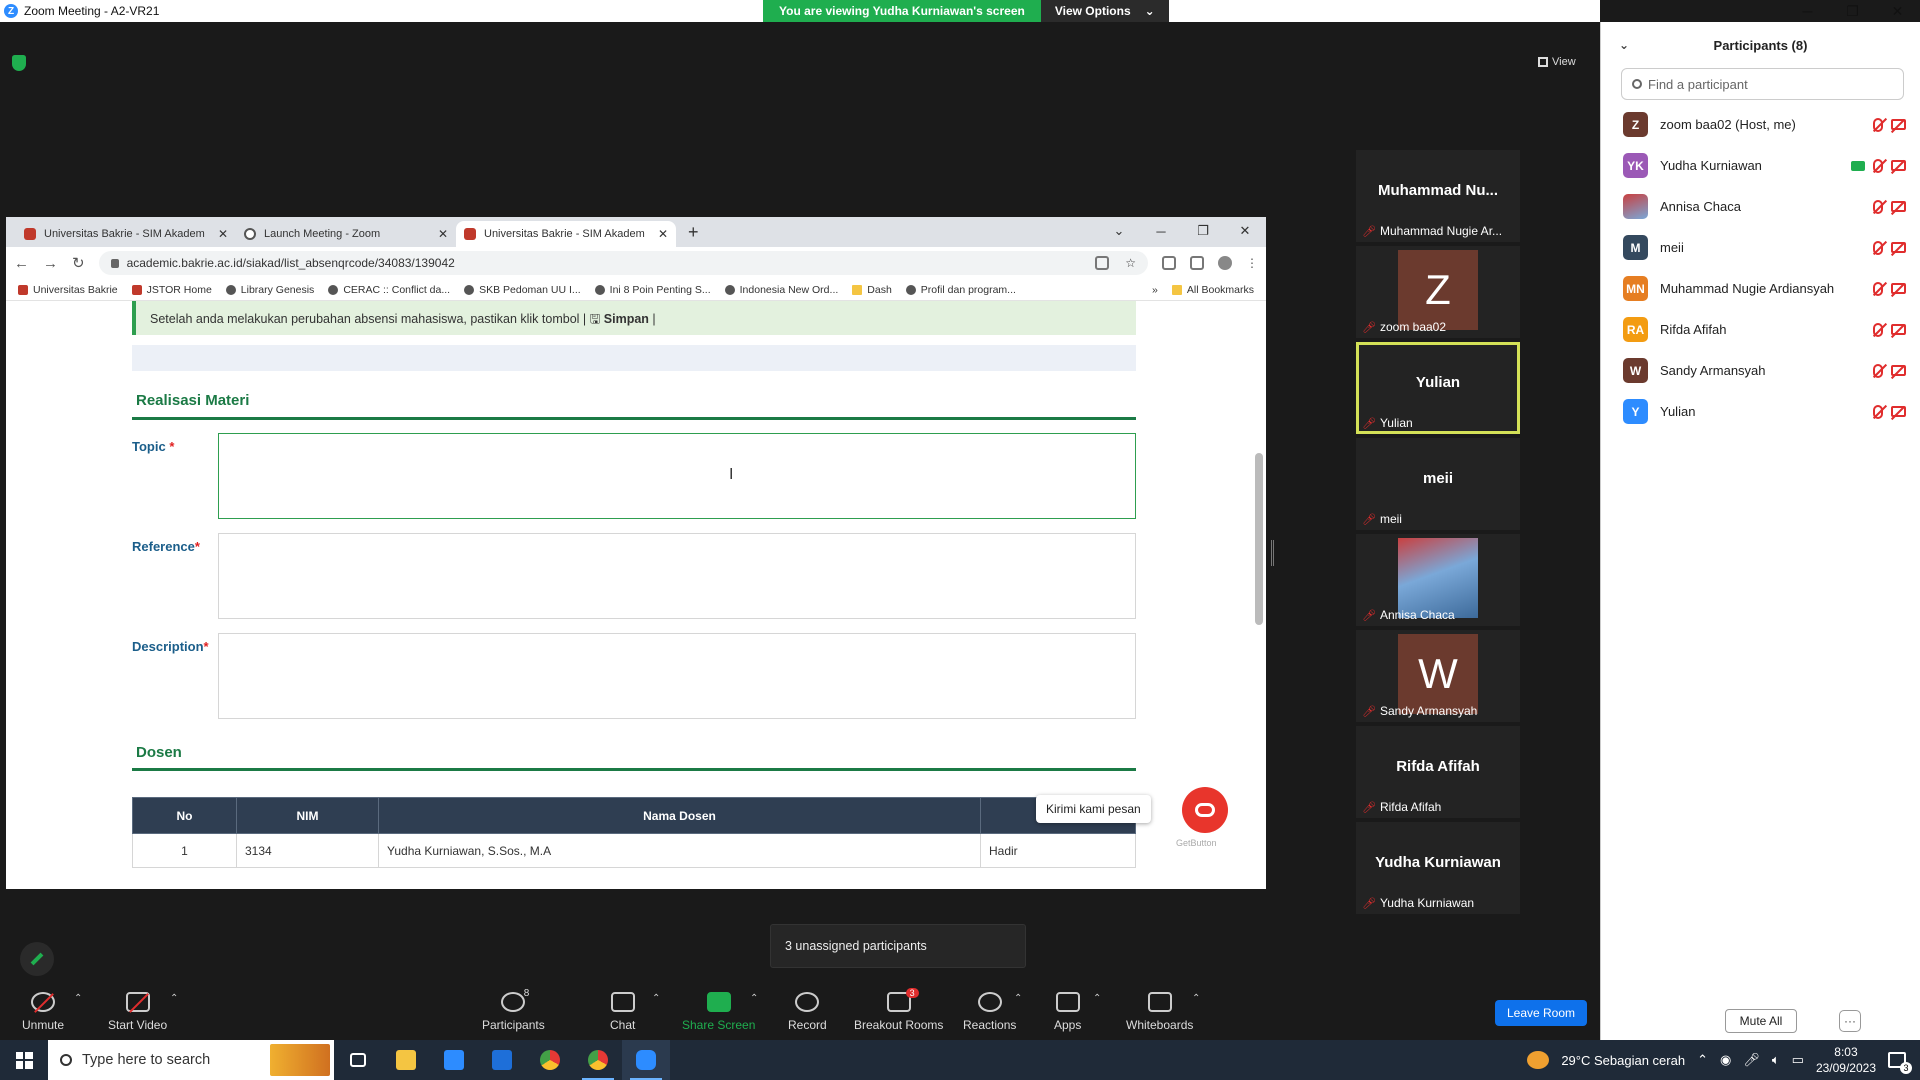 The width and height of the screenshot is (1920, 1080). Describe the element at coordinates (1252, 263) in the screenshot. I see `kebab-menu-icon: ⋮` at that location.